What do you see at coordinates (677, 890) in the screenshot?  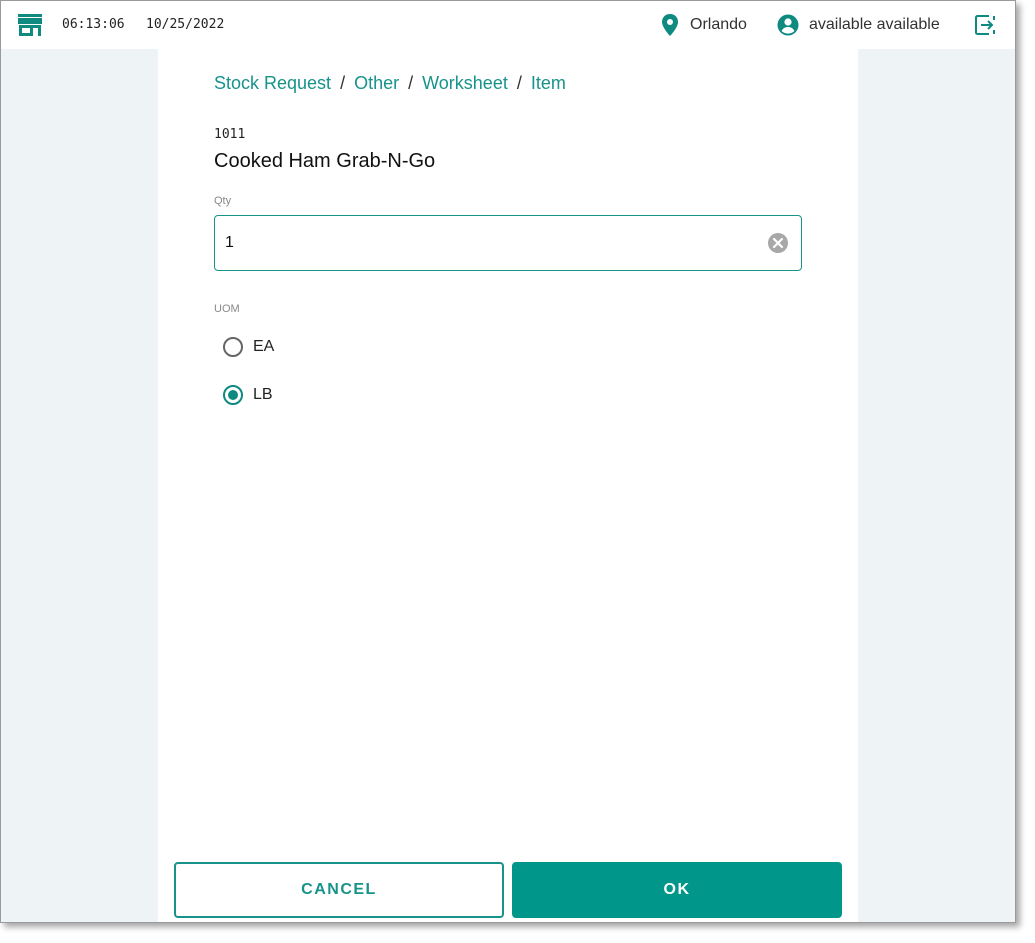 I see `ok-button: OK` at bounding box center [677, 890].